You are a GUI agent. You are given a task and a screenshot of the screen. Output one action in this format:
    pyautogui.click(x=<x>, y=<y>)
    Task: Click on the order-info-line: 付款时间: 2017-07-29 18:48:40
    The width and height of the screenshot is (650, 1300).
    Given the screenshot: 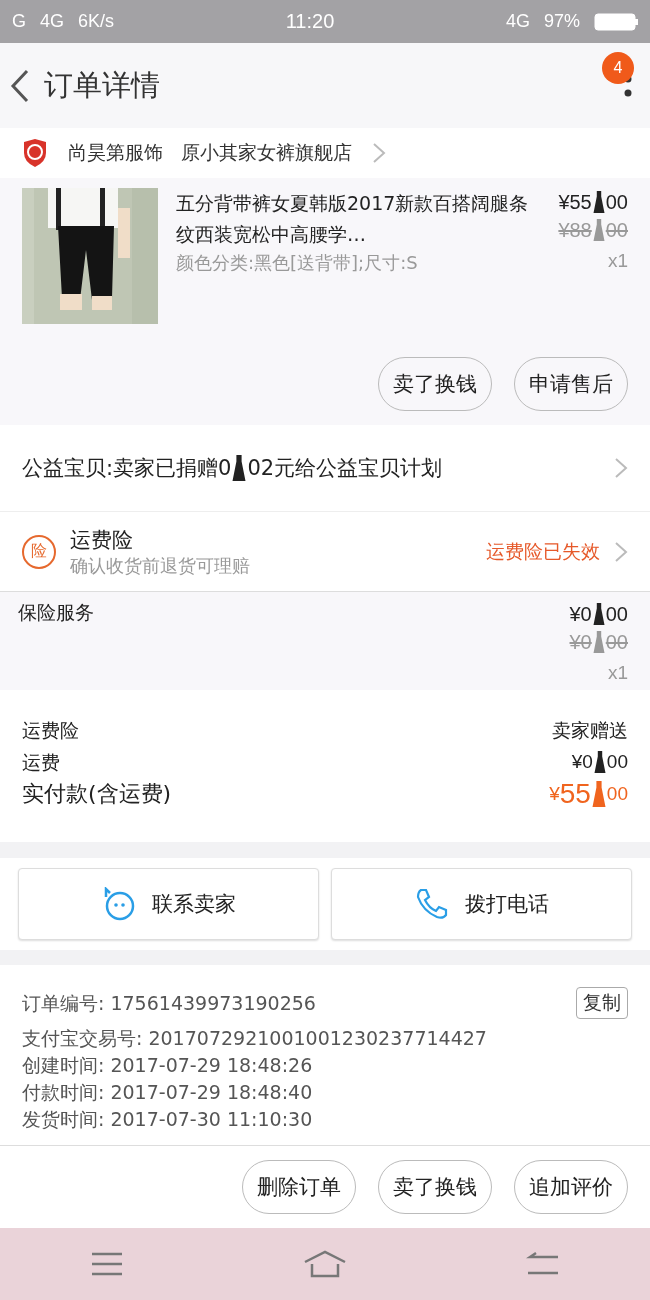 What is the action you would take?
    pyautogui.click(x=168, y=1092)
    